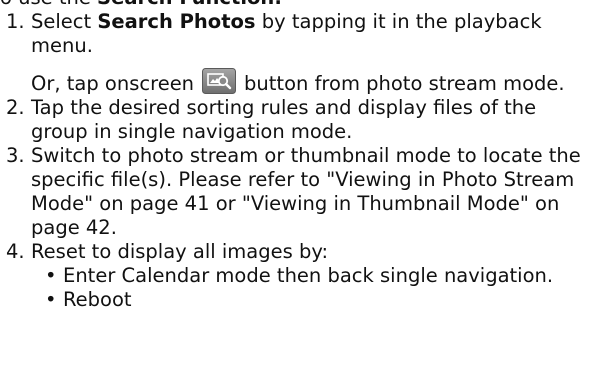  I want to click on step-number: 3., so click(15, 155).